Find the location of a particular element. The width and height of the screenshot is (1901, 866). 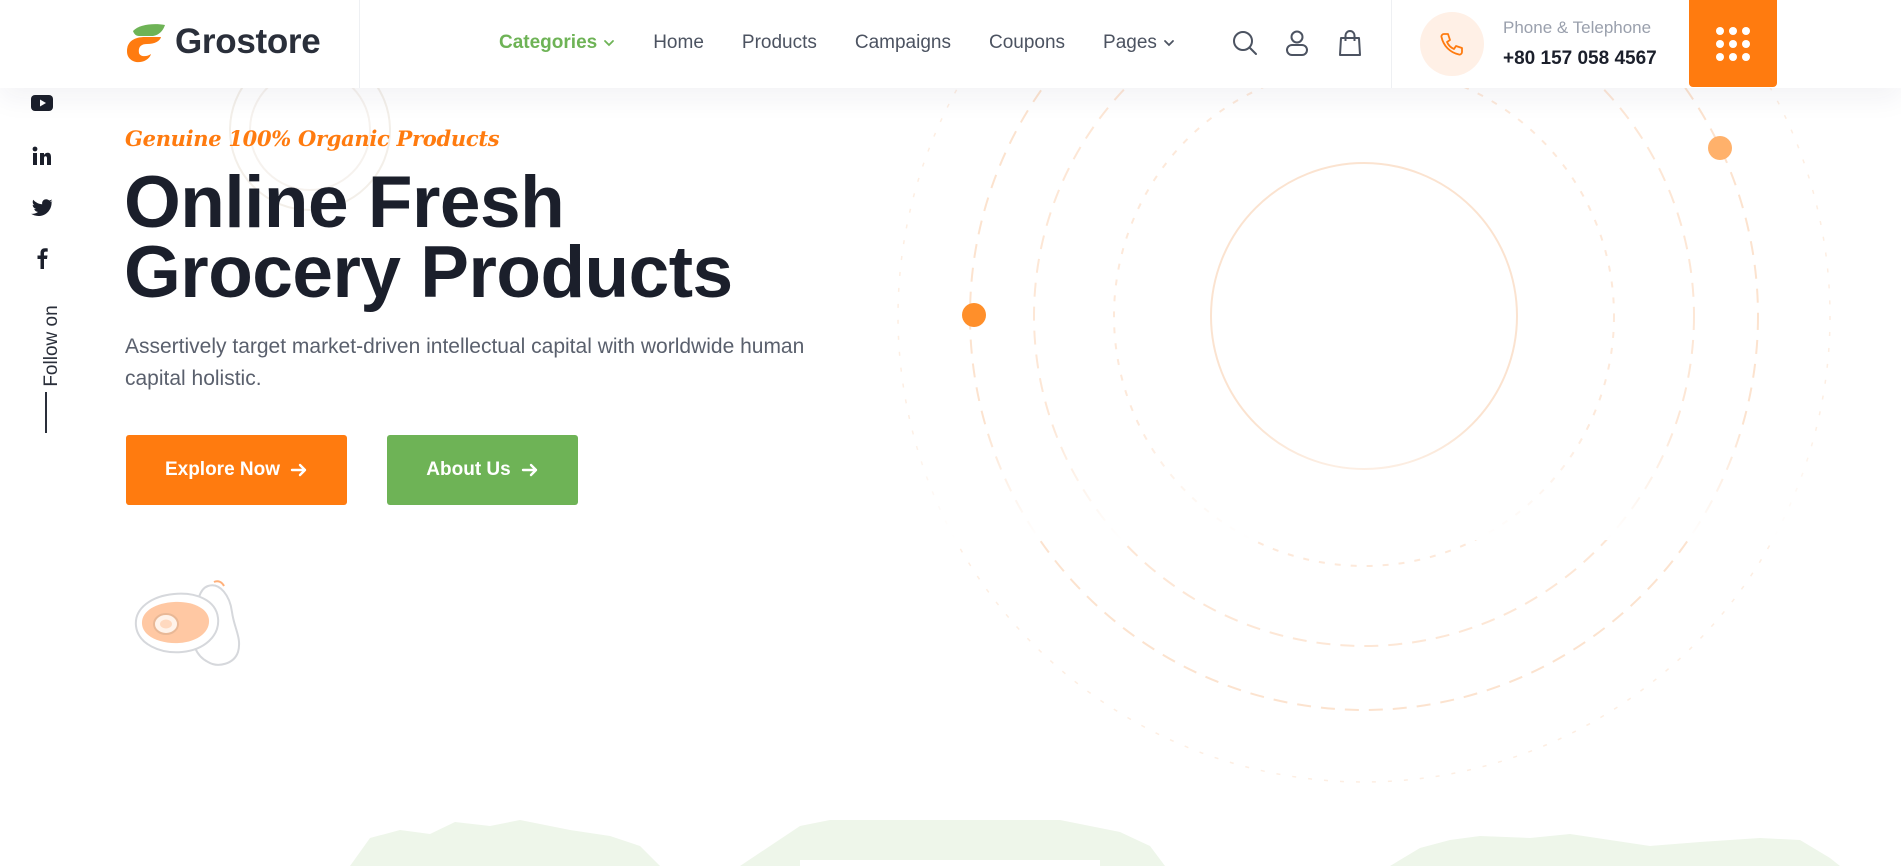

nav-label: Products is located at coordinates (779, 42).